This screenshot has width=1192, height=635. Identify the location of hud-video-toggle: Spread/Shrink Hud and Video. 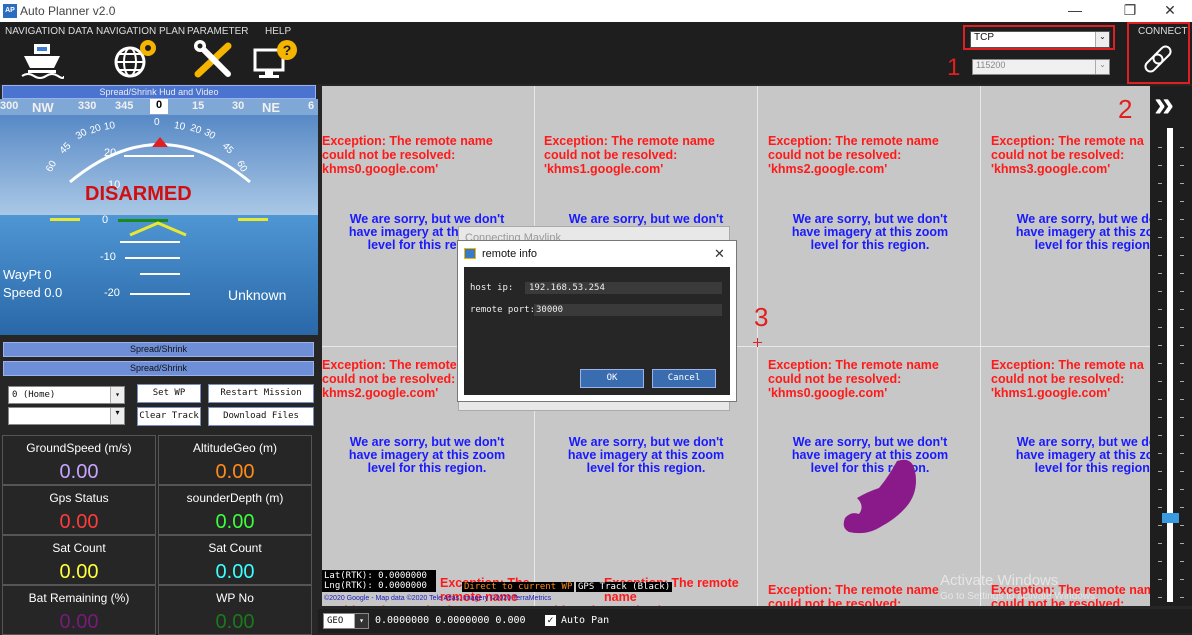
(159, 92).